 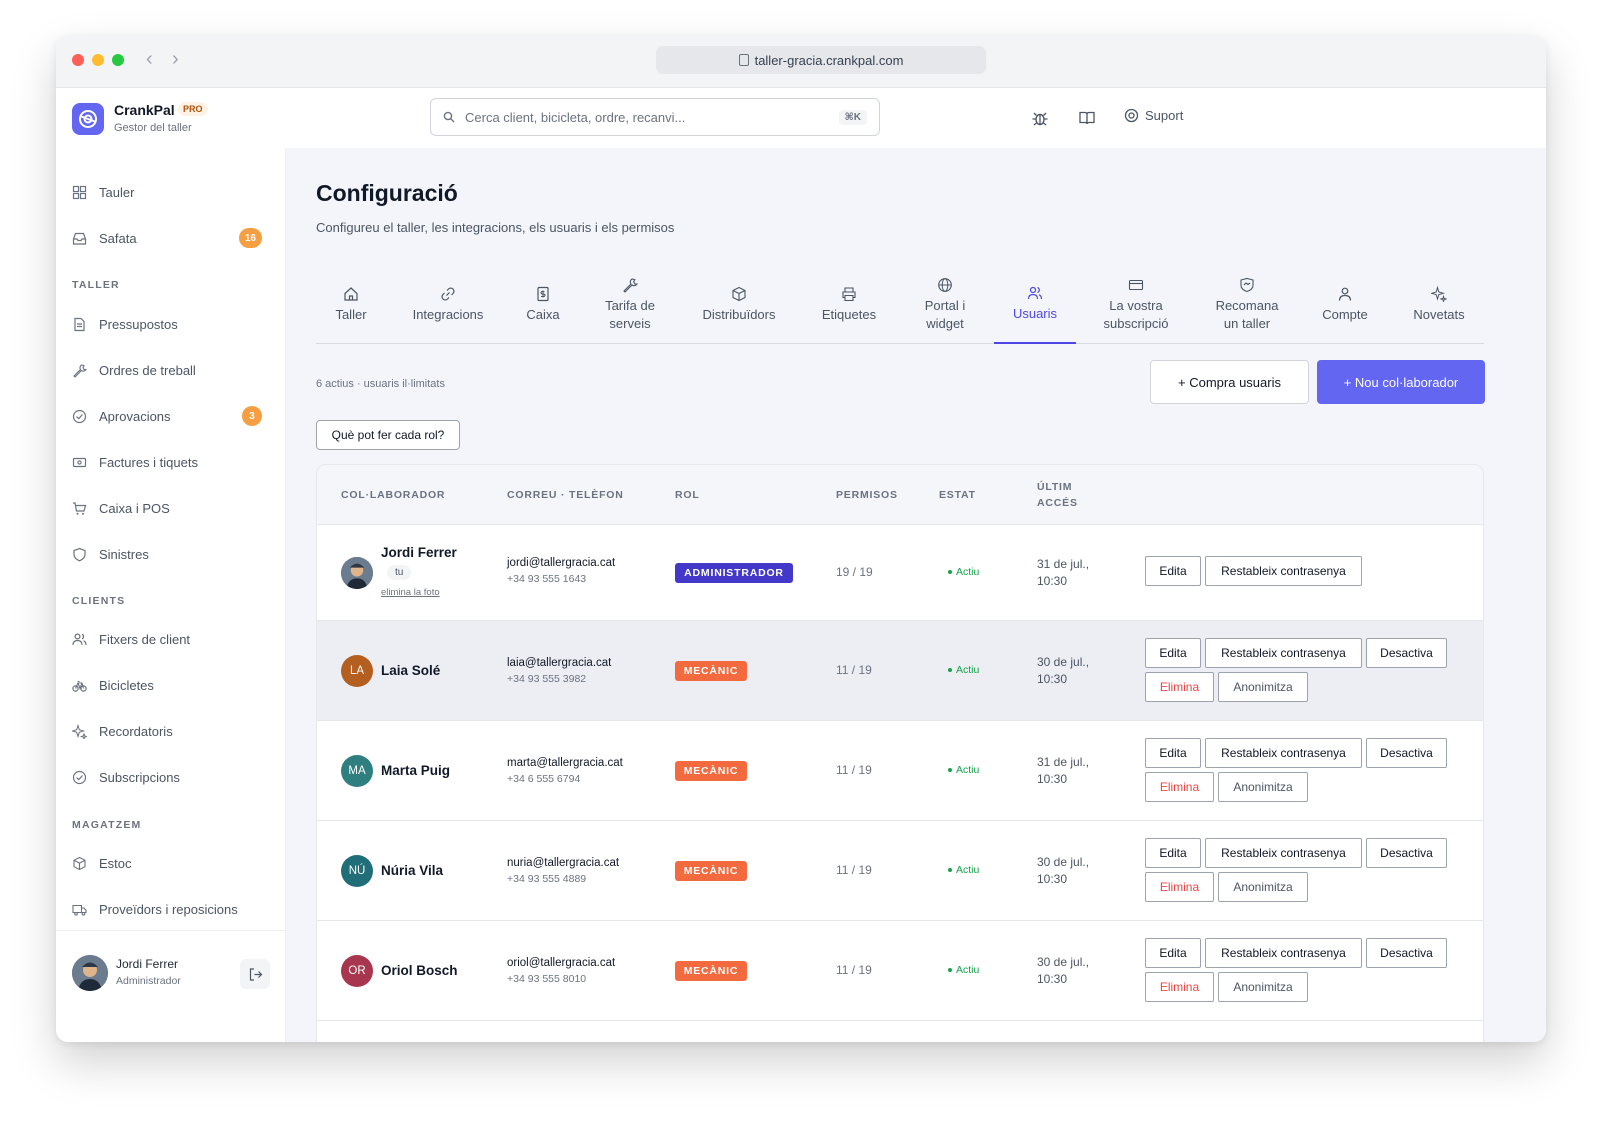 I want to click on app-subtitle: Gestor del taller, so click(x=153, y=128).